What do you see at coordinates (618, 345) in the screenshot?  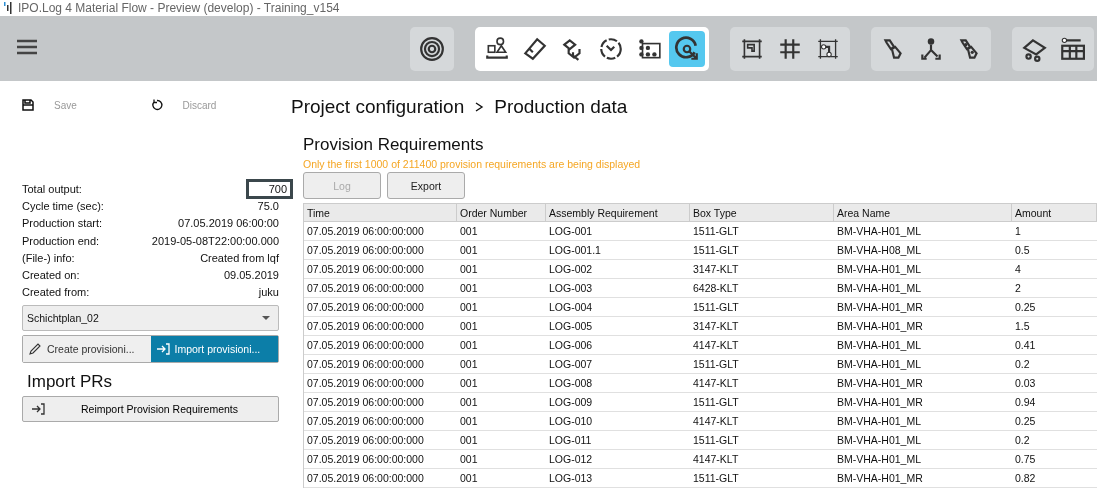 I see `table-cell: LOG-006` at bounding box center [618, 345].